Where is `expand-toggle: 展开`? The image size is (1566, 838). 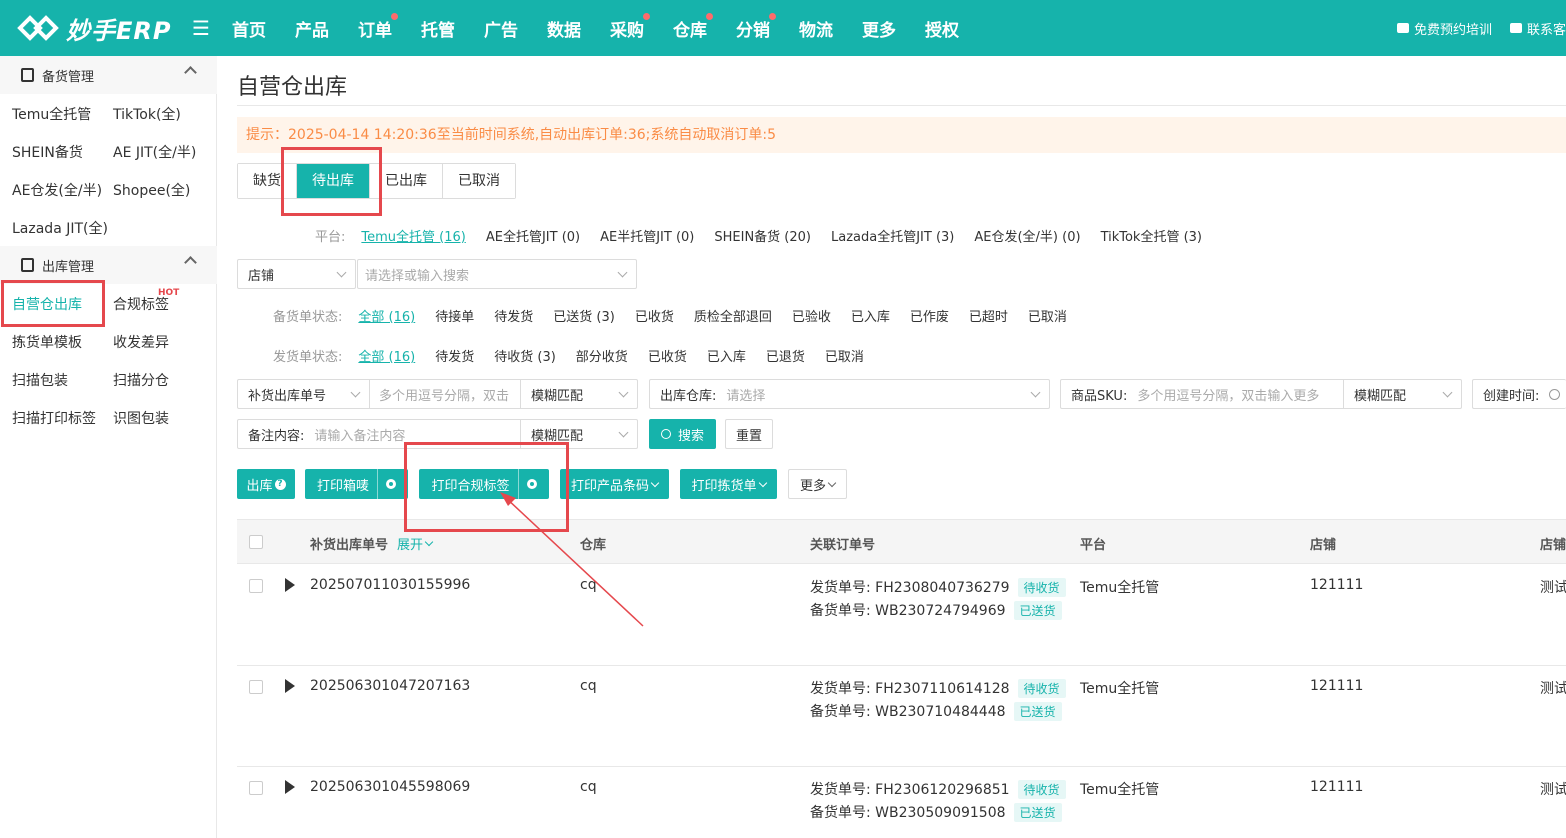
expand-toggle: 展开 is located at coordinates (415, 543).